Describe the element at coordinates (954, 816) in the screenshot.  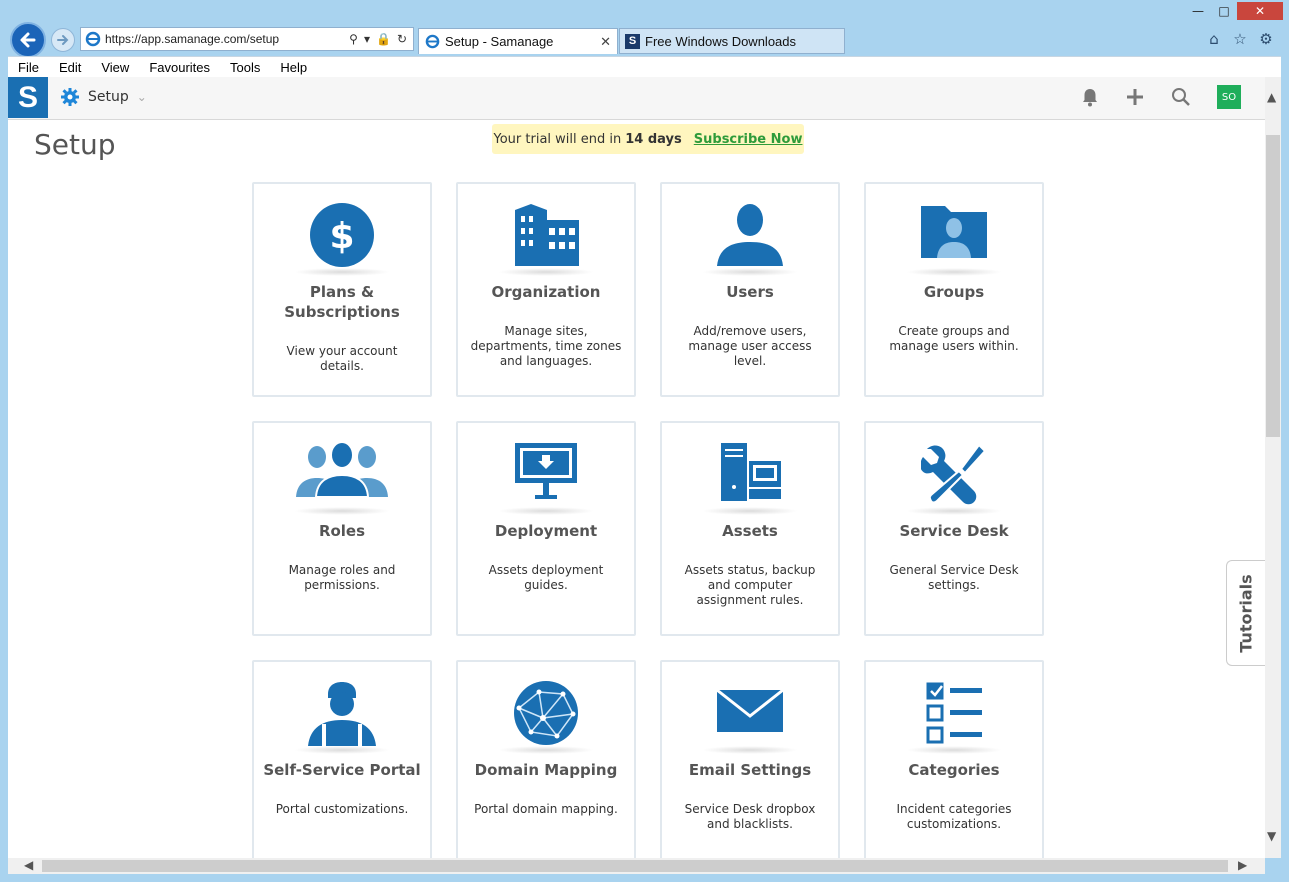
I see `card-description: Incident categories customizations.` at that location.